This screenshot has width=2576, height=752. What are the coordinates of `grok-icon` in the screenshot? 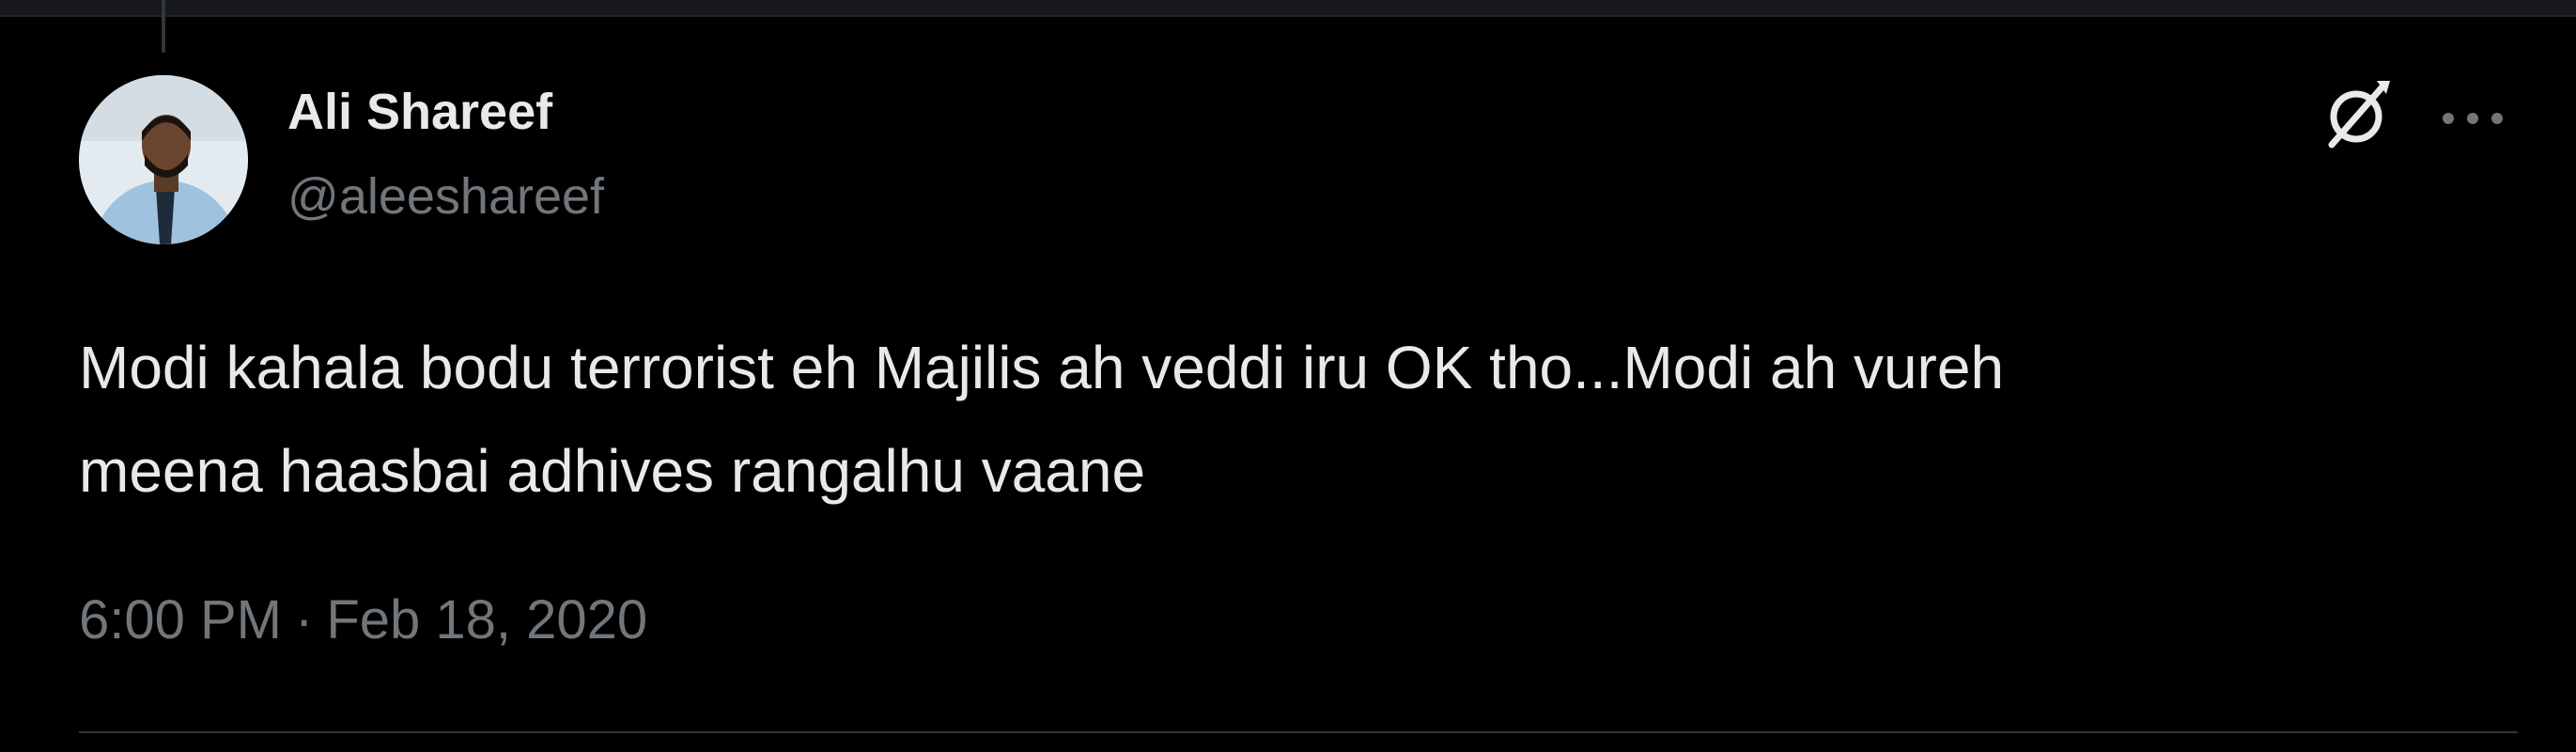 It's located at (2358, 114).